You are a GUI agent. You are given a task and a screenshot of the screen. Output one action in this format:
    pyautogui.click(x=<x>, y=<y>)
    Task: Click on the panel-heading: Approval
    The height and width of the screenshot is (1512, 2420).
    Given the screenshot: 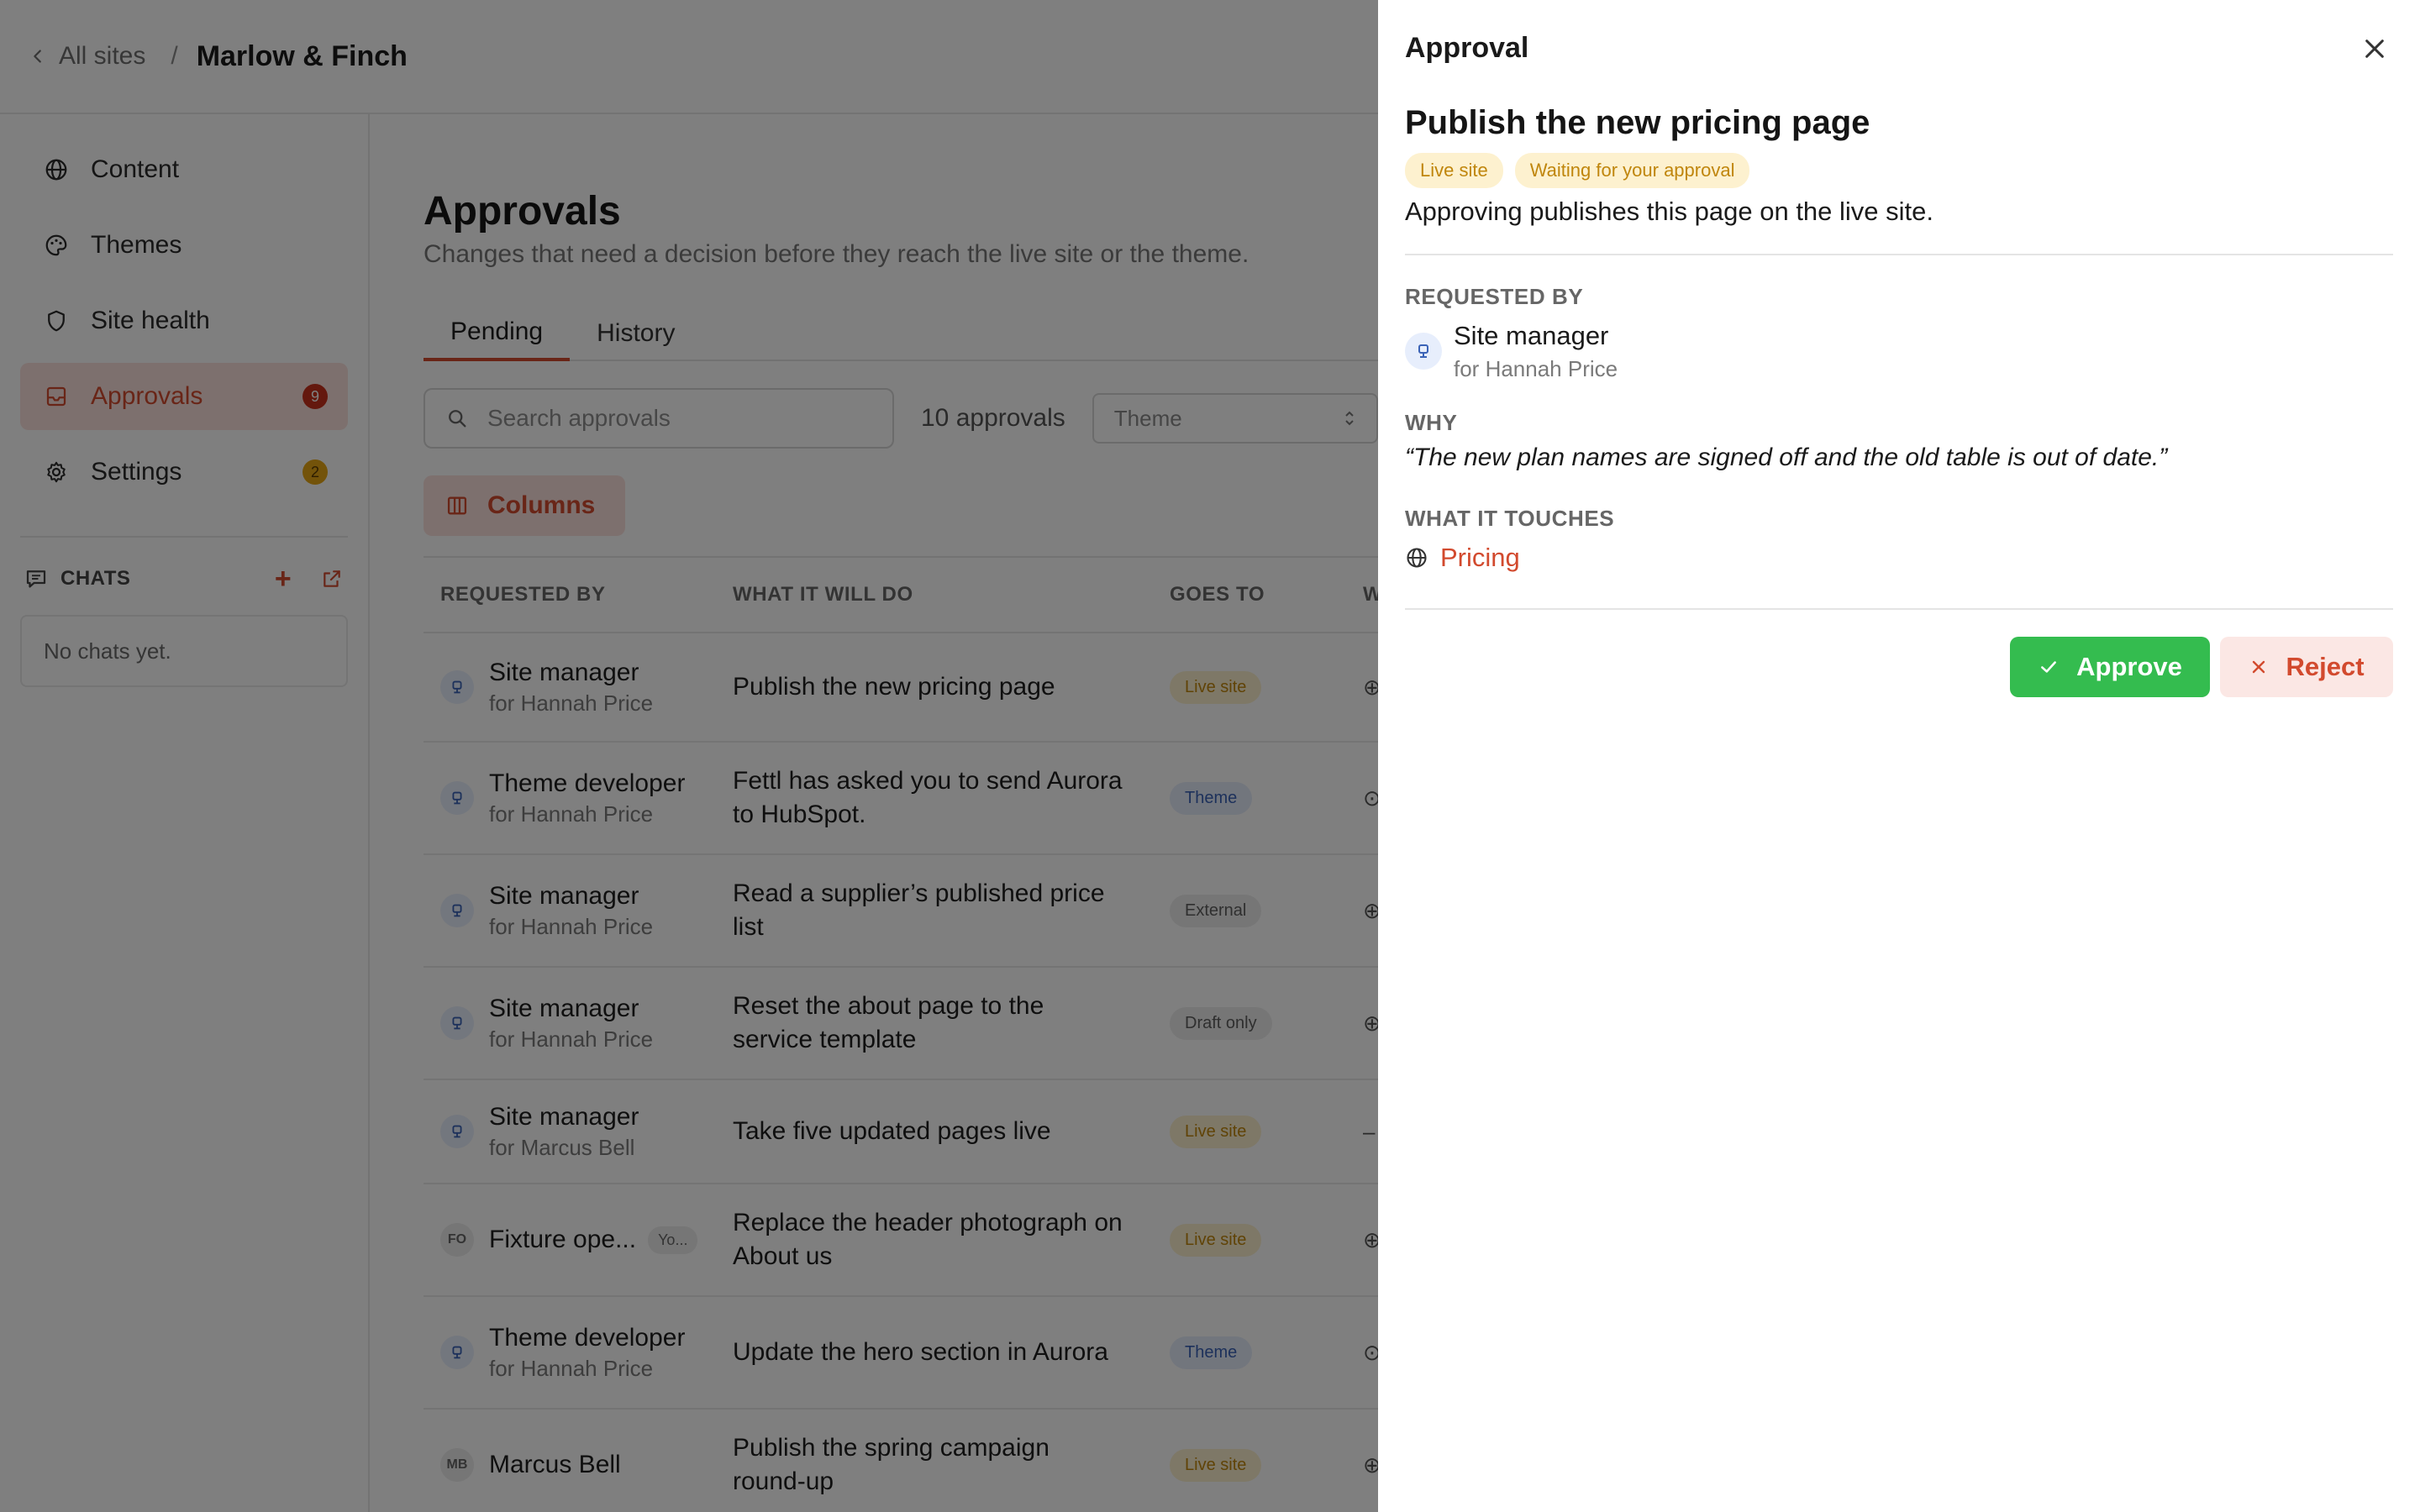 What is the action you would take?
    pyautogui.click(x=1467, y=48)
    